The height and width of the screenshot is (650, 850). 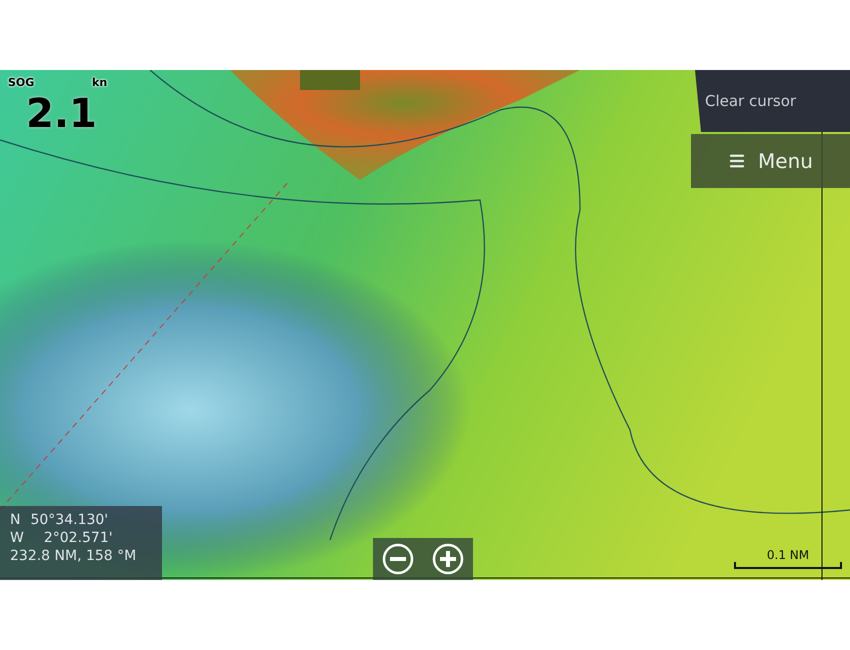 What do you see at coordinates (788, 555) in the screenshot?
I see `scale-label: 0.1 NM` at bounding box center [788, 555].